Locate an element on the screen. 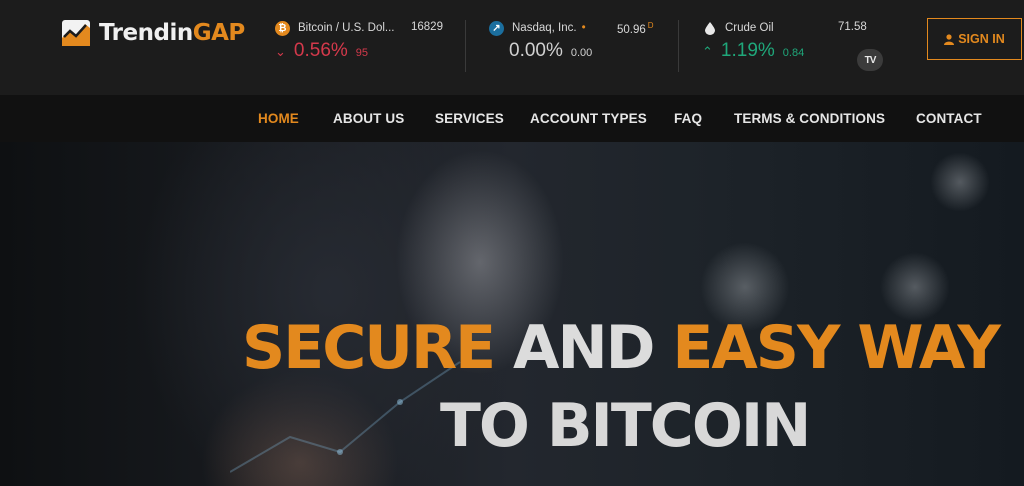 The image size is (1024, 486). hero-headline-line1: SECURE AND EASY WAY is located at coordinates (621, 348).